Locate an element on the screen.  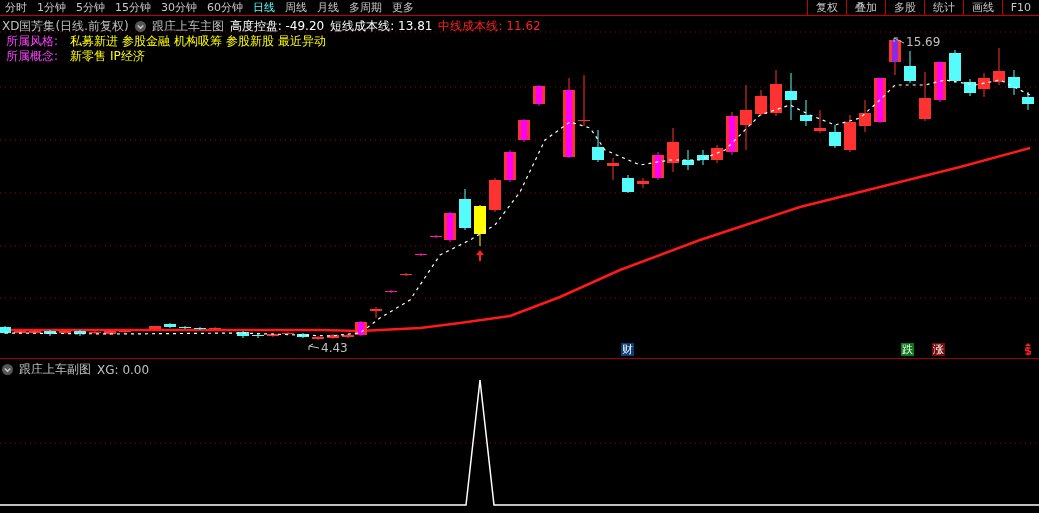
arrow-icon is located at coordinates (314, 348).